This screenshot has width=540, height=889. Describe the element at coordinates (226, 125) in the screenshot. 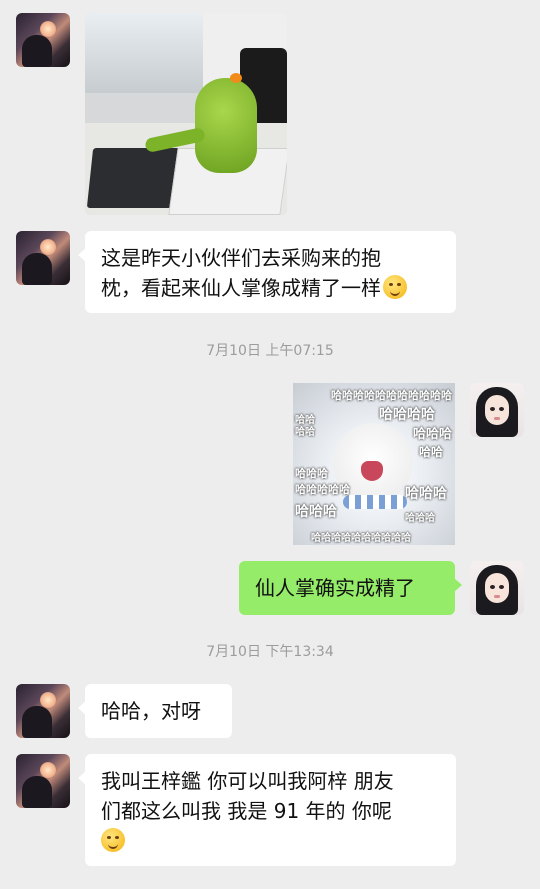

I see `cactus-plush` at that location.